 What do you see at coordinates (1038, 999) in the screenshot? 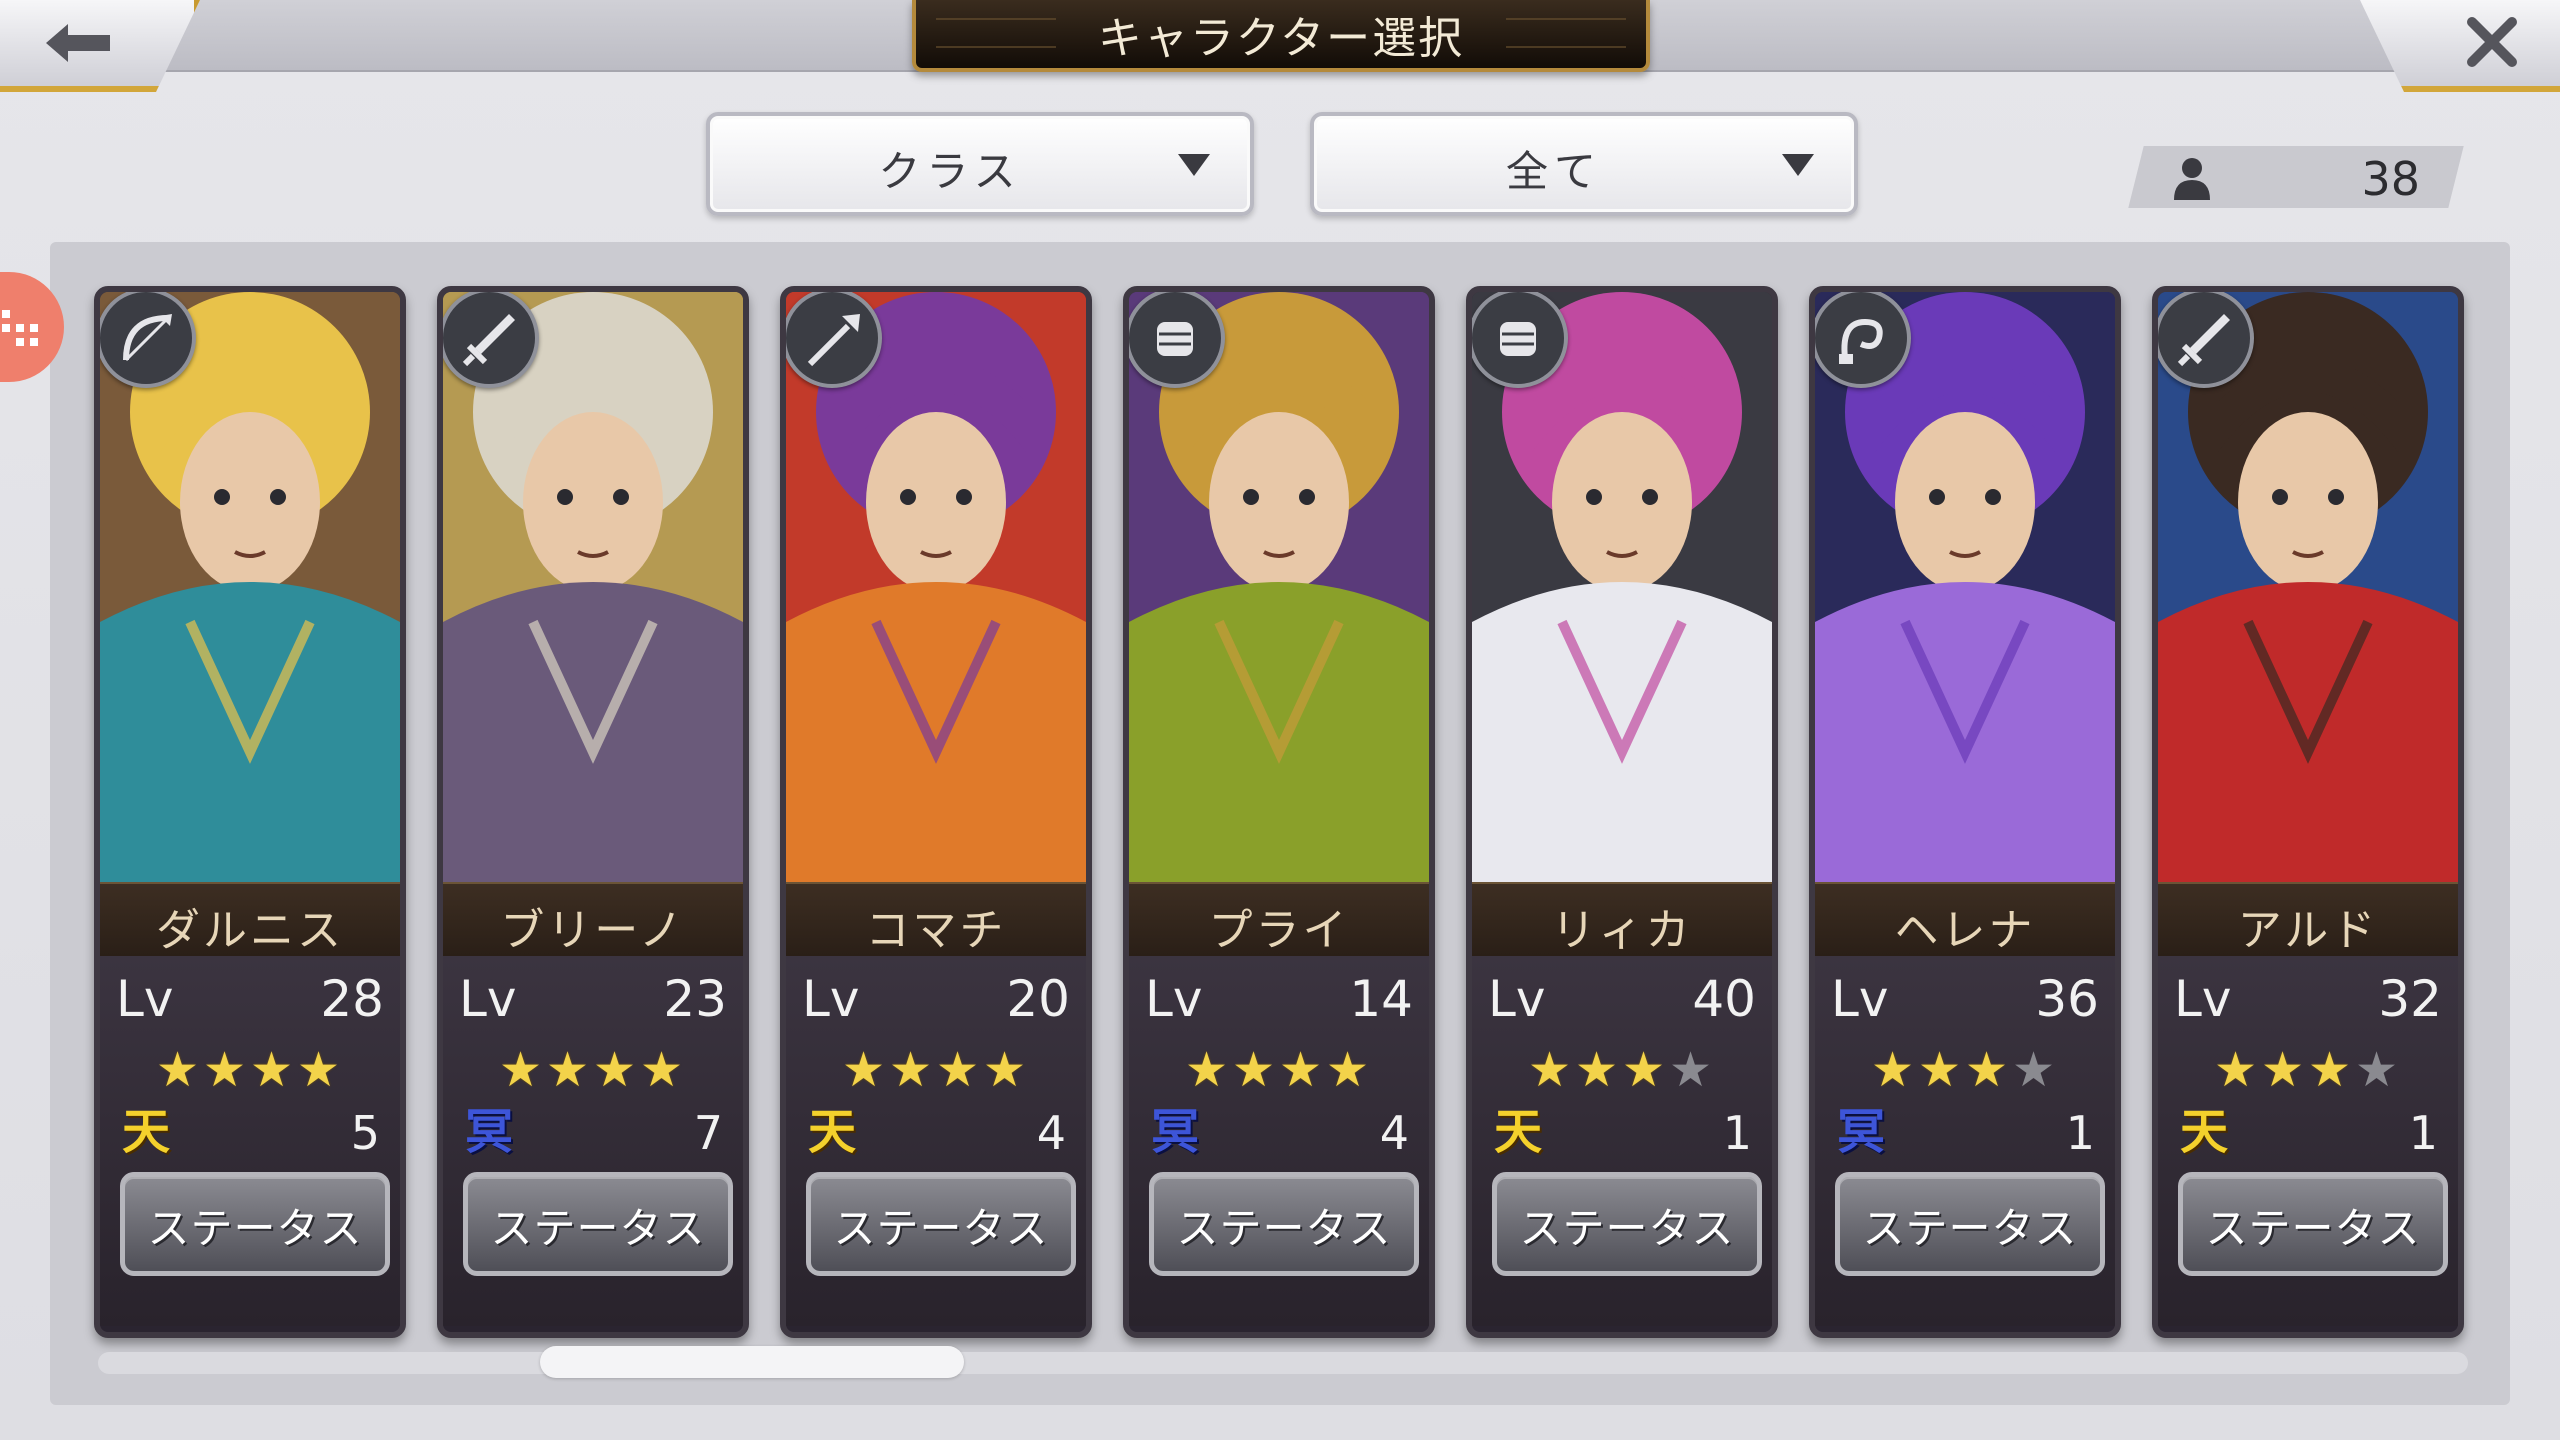
I see `level-value: 20` at bounding box center [1038, 999].